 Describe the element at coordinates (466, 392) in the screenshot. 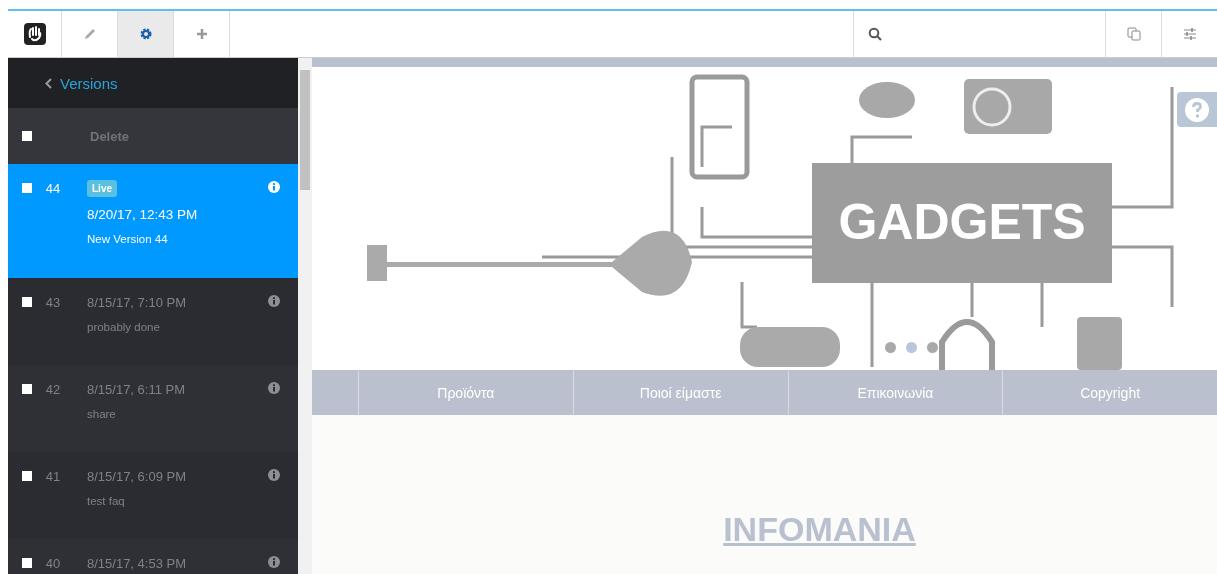

I see `nav-link: Προϊόντα` at that location.